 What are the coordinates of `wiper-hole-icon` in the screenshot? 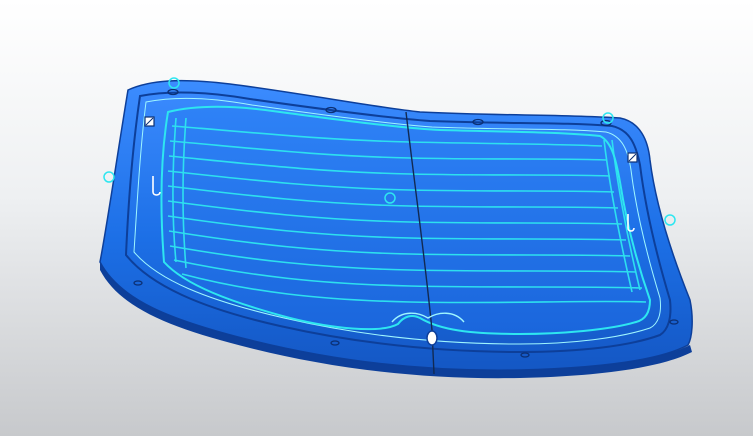 It's located at (432, 338).